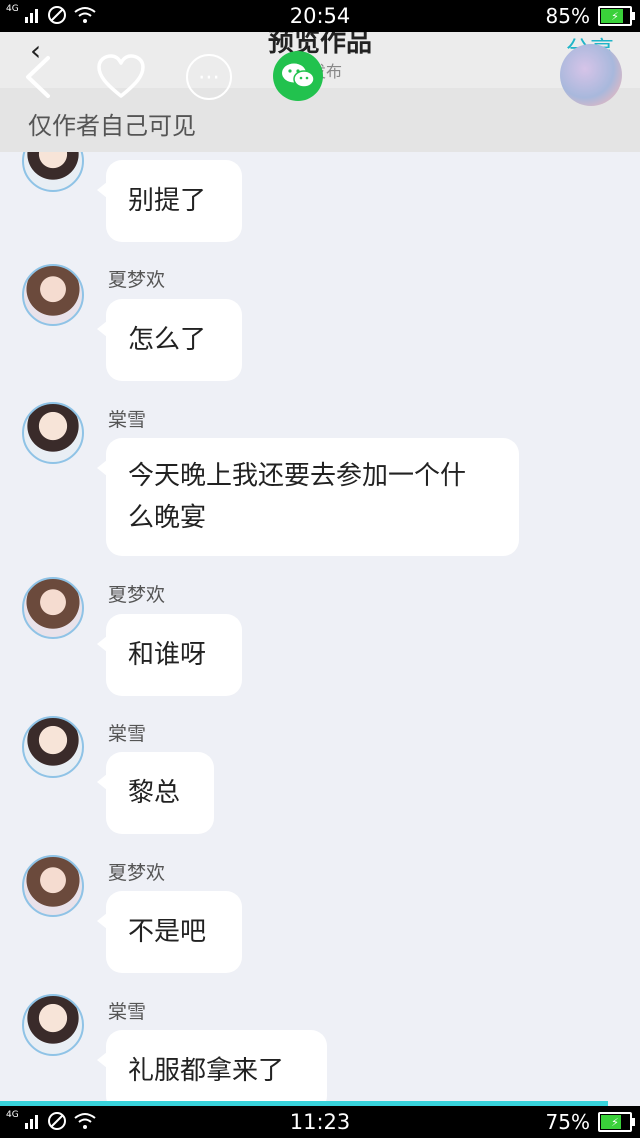 This screenshot has height=1138, width=640. Describe the element at coordinates (308, 497) in the screenshot. I see `message-bubble: 今天晚上我还要去参加一个什么晚宴` at that location.